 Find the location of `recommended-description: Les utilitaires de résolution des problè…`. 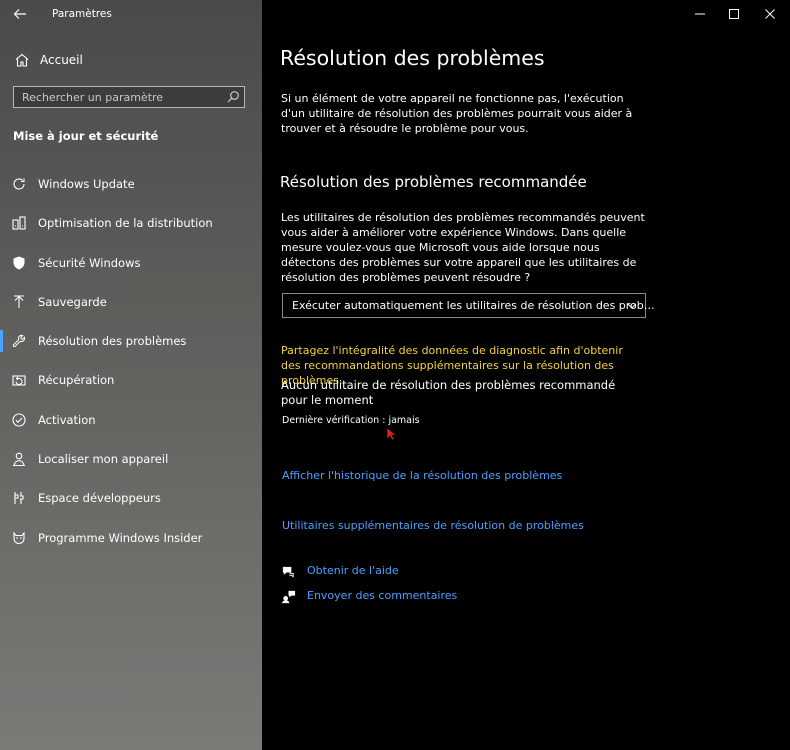

recommended-description: Les utilitaires de résolution des problè… is located at coordinates (463, 247).